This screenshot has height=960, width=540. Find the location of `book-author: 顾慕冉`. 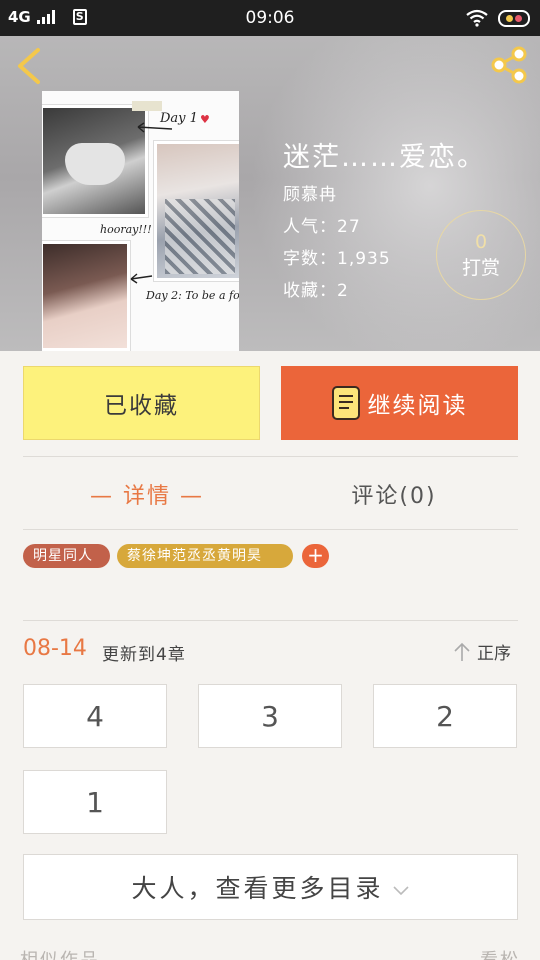

book-author: 顾慕冉 is located at coordinates (310, 192).